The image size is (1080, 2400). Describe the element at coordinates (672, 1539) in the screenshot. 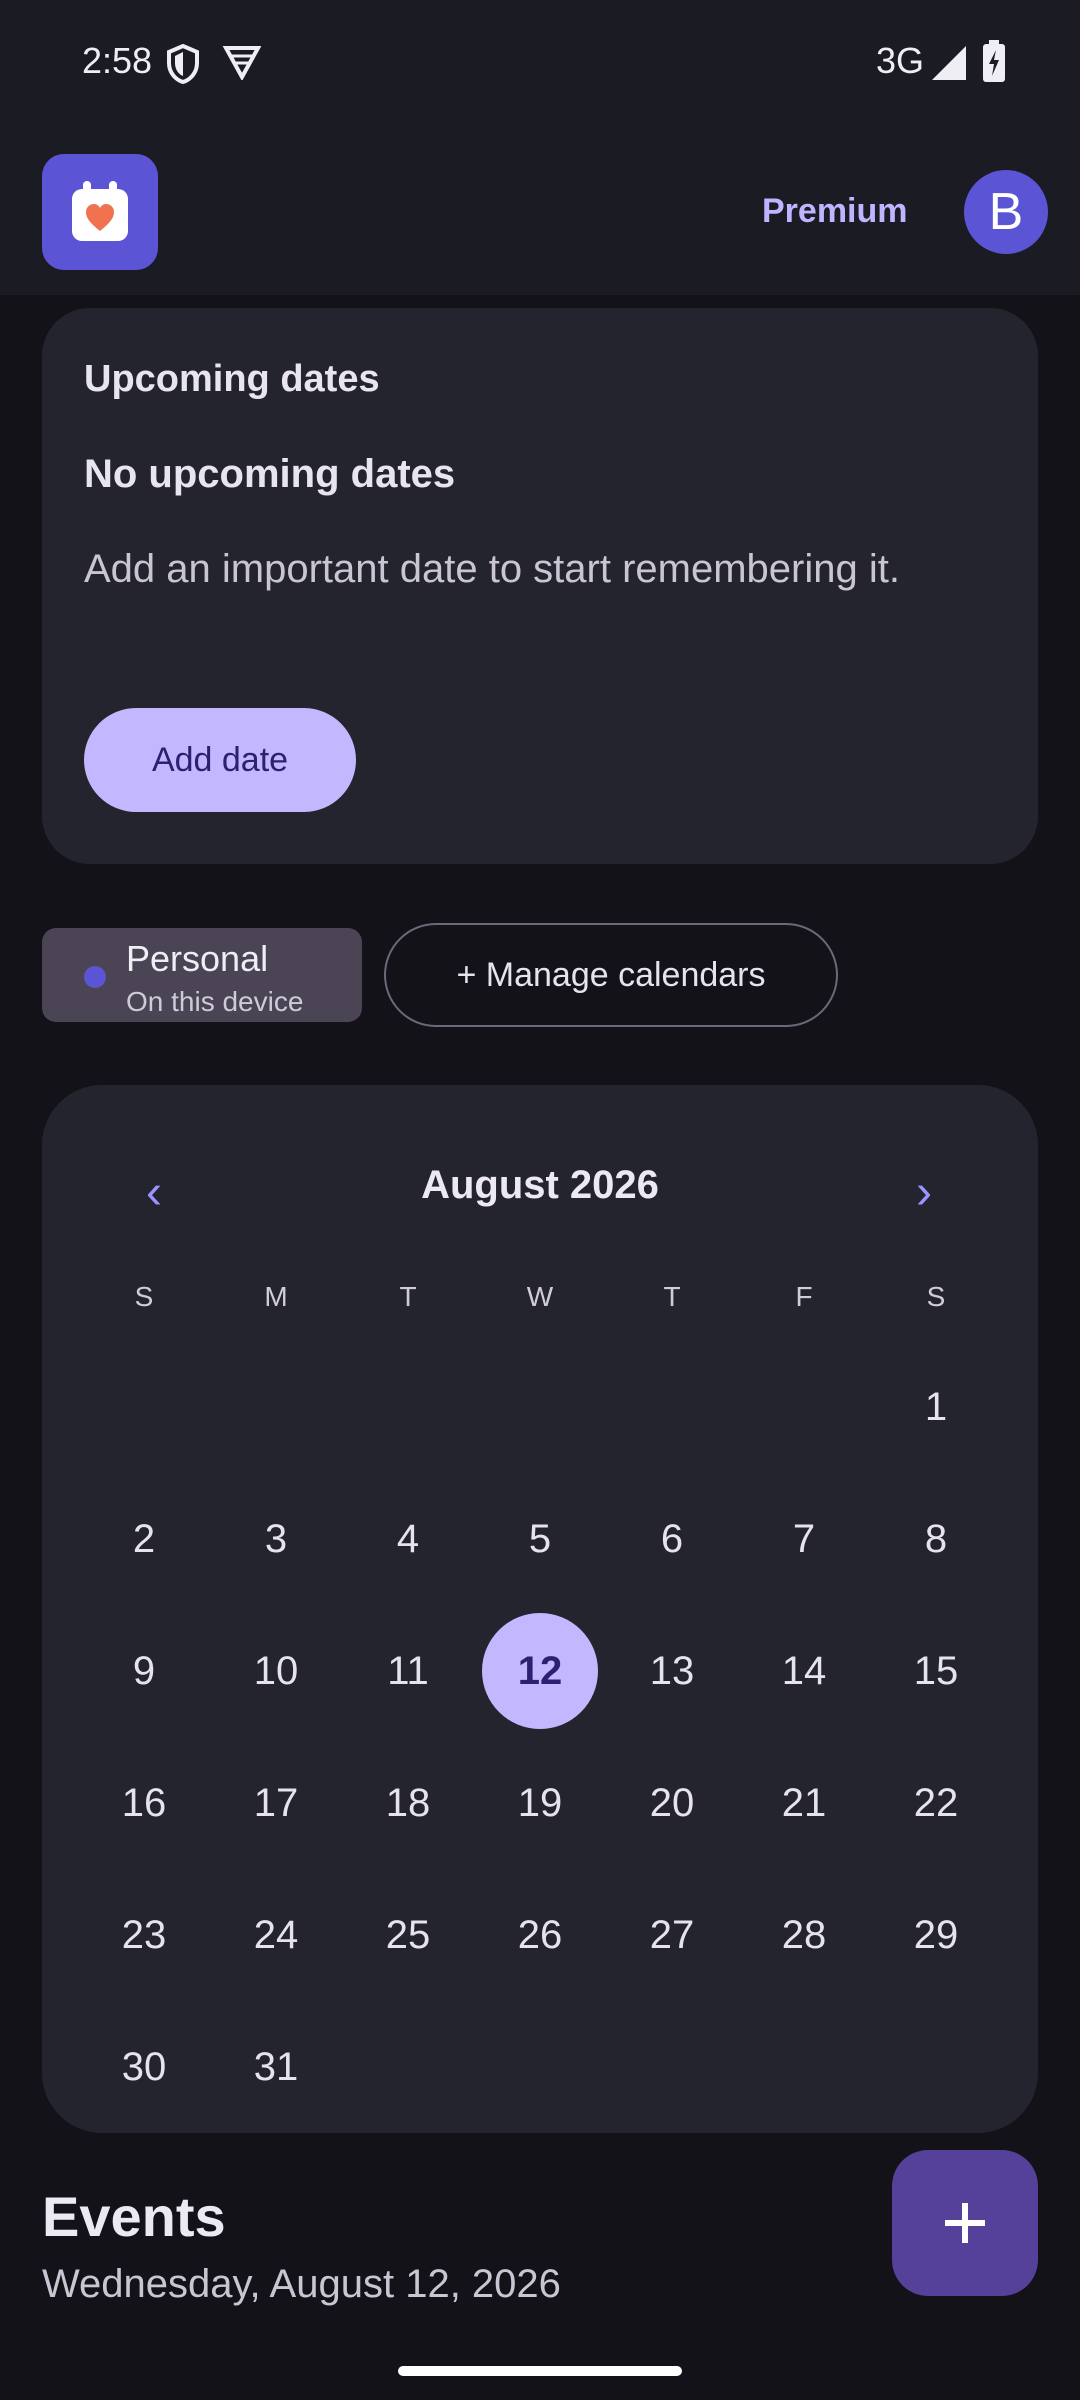

I see `calendar-day: 6` at that location.